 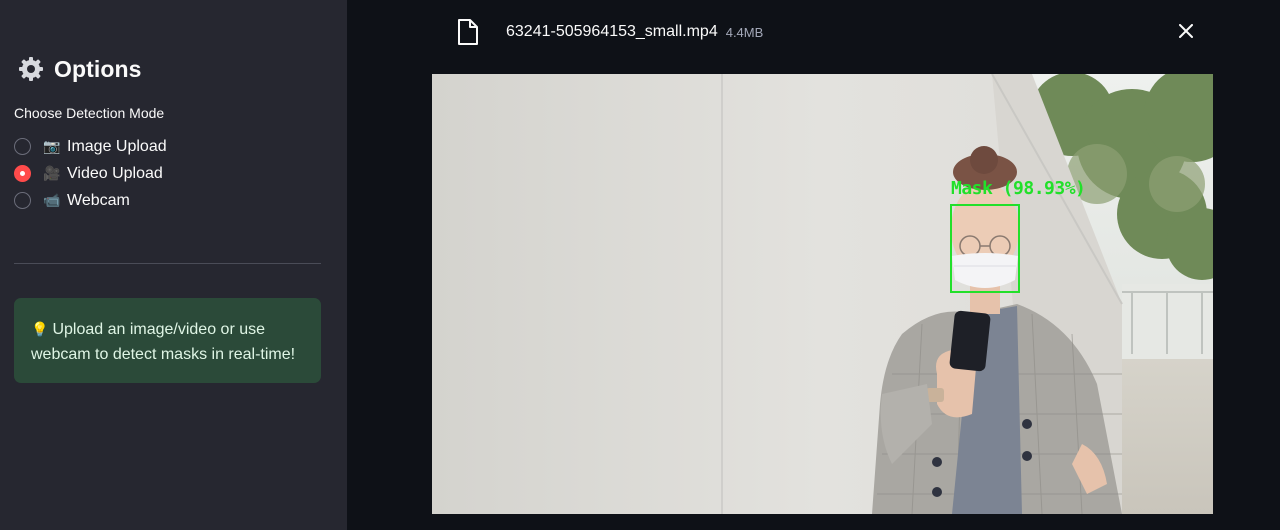 What do you see at coordinates (22, 173) in the screenshot?
I see `radio-button-selected` at bounding box center [22, 173].